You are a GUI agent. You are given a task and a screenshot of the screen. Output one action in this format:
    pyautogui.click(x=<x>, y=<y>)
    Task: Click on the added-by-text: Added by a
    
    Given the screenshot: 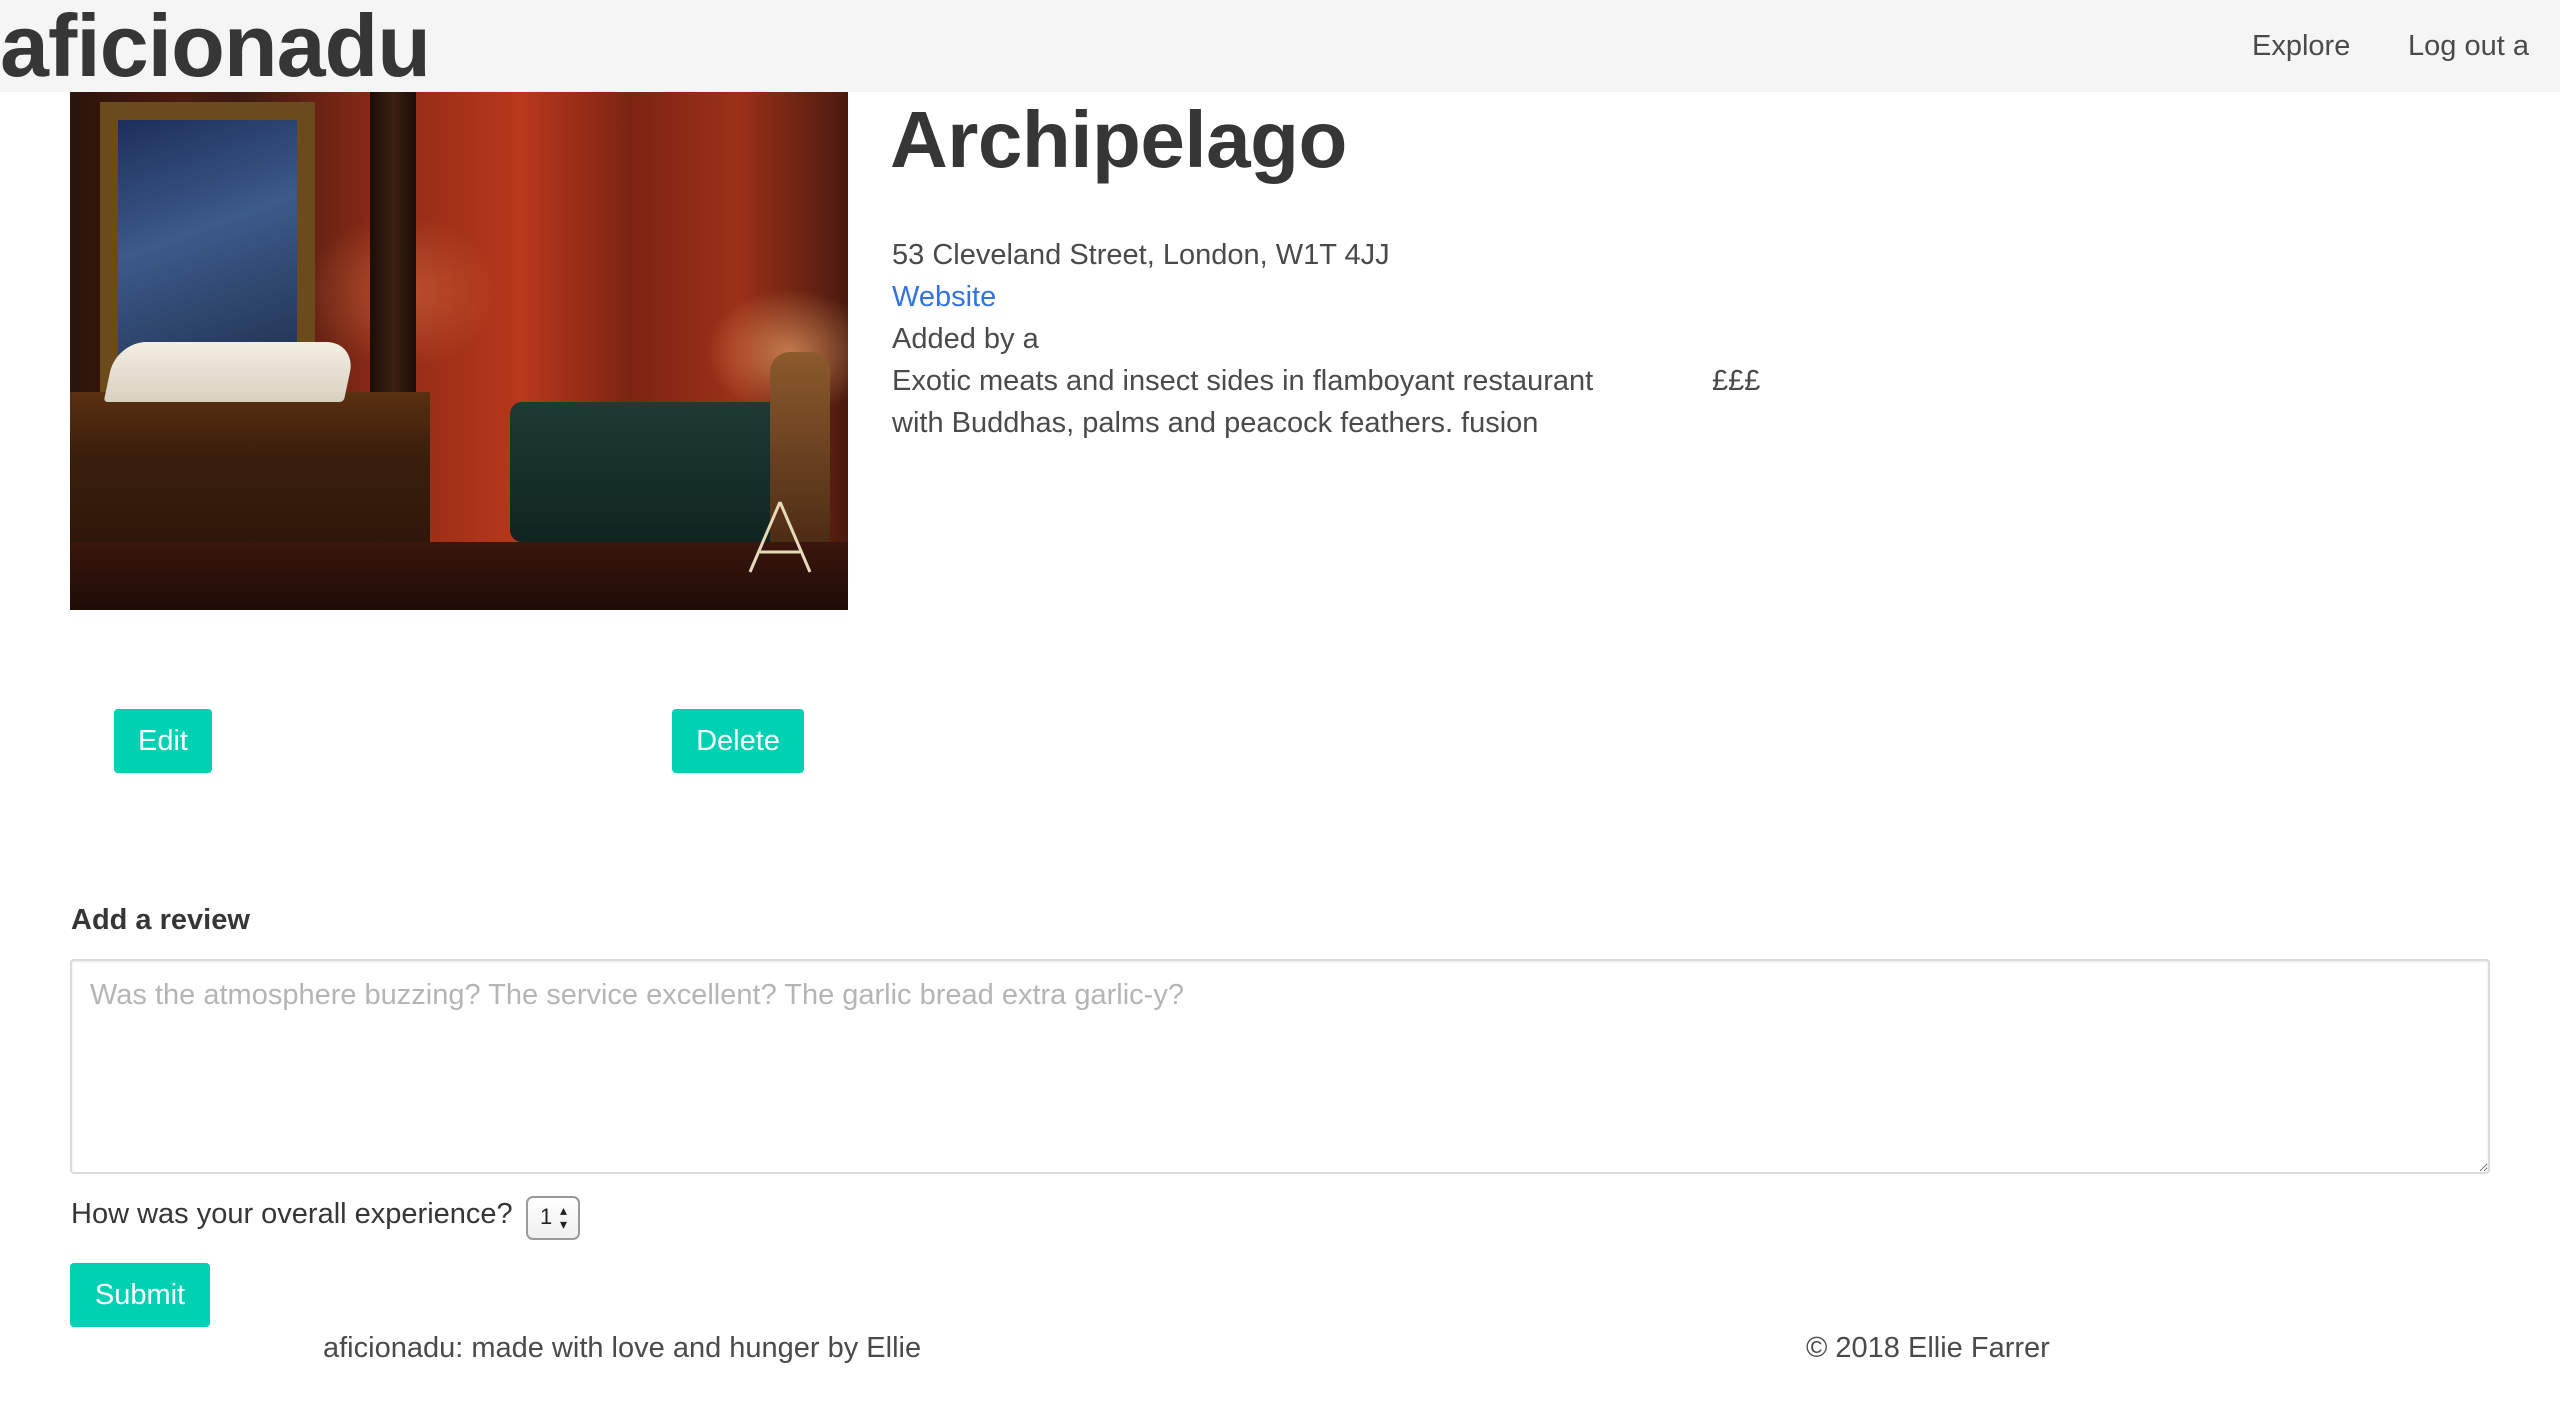 What is the action you would take?
    pyautogui.click(x=965, y=339)
    